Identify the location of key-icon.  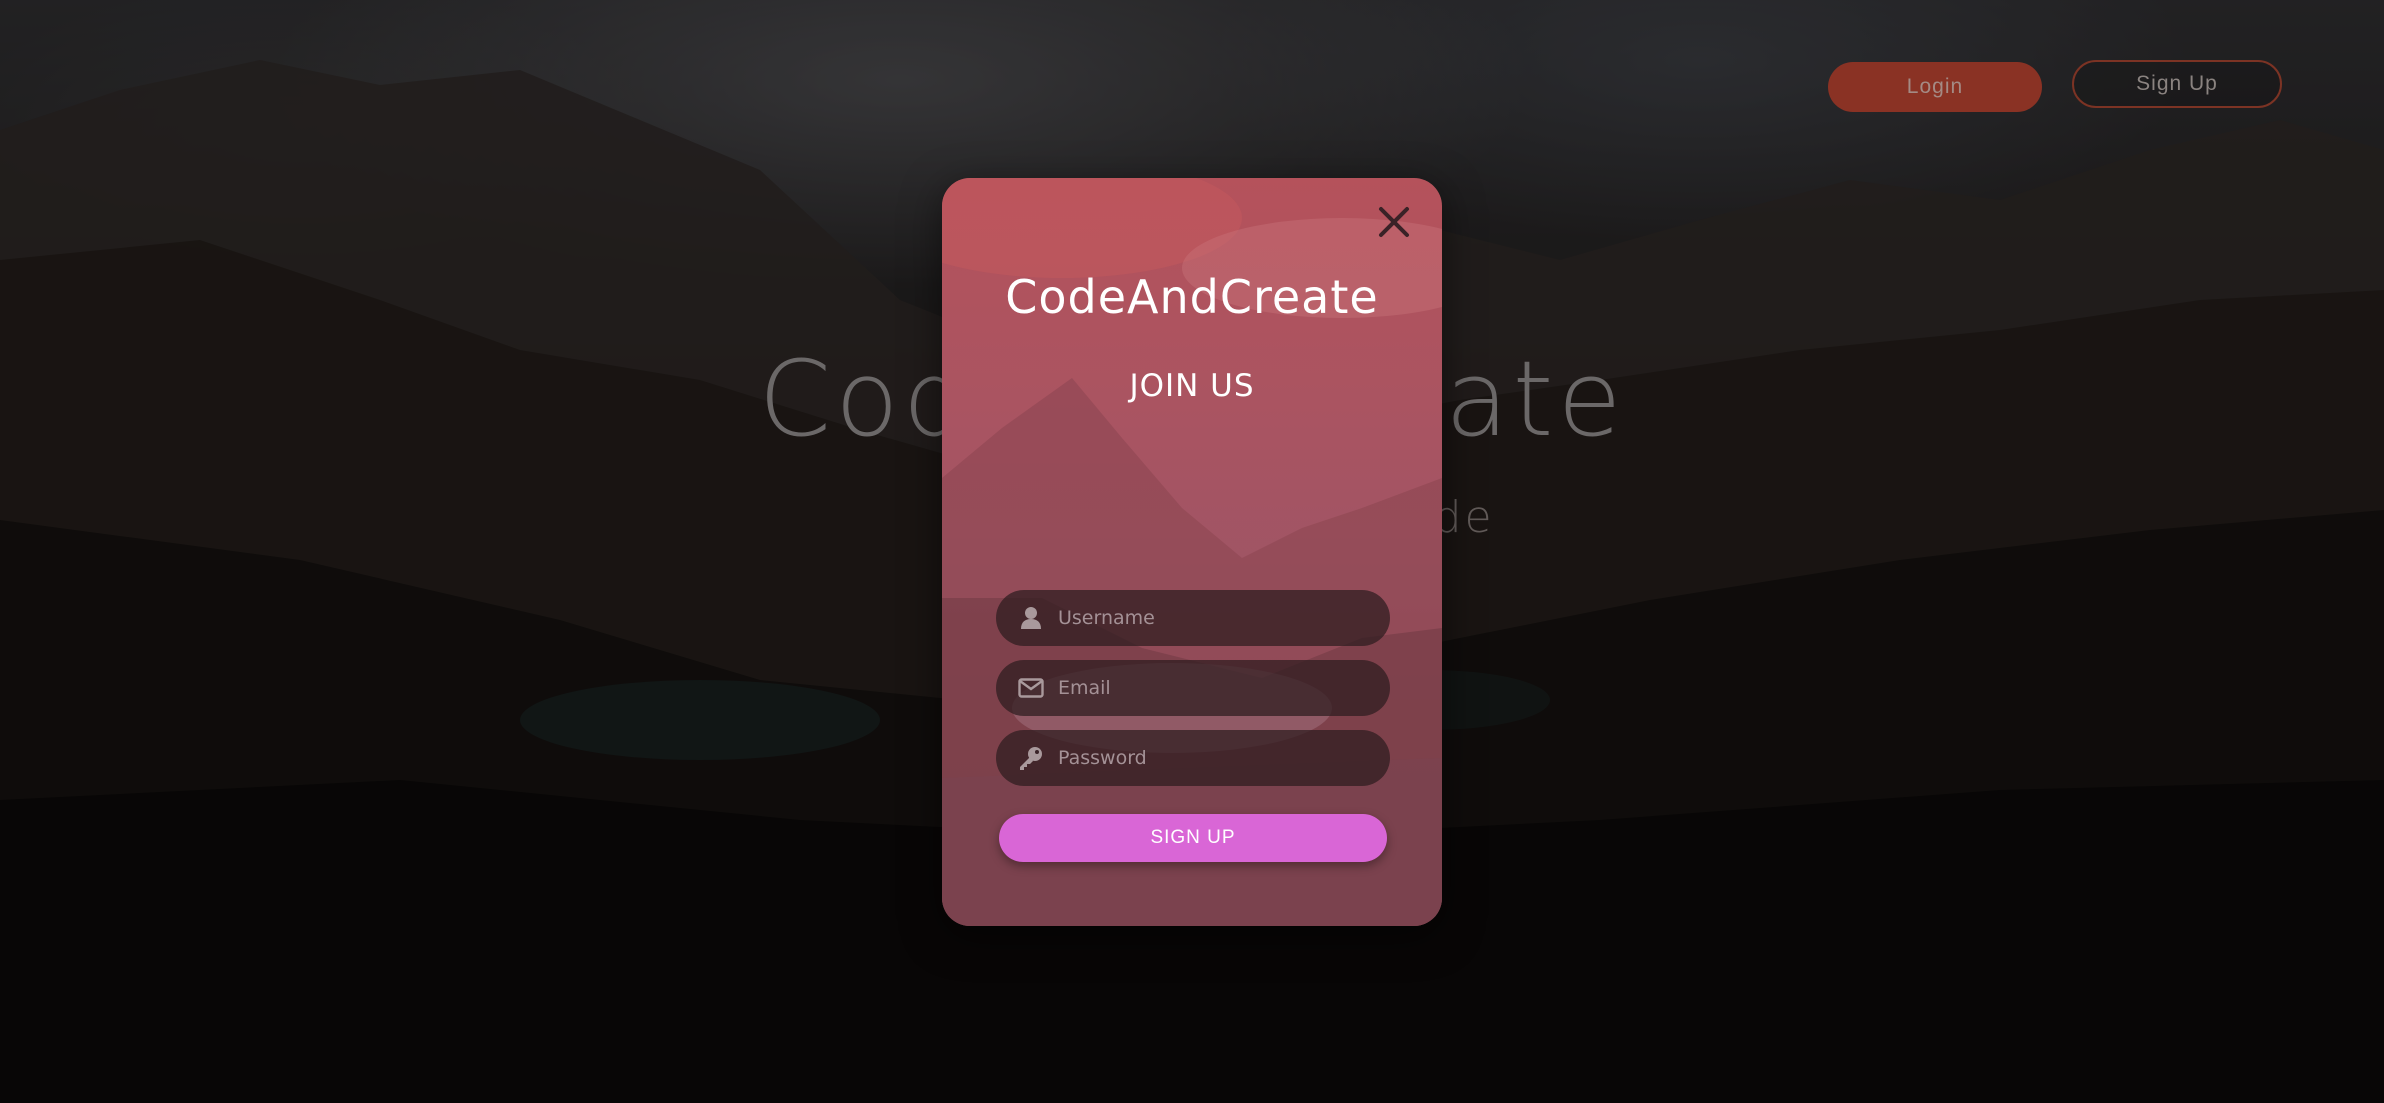
(1031, 758).